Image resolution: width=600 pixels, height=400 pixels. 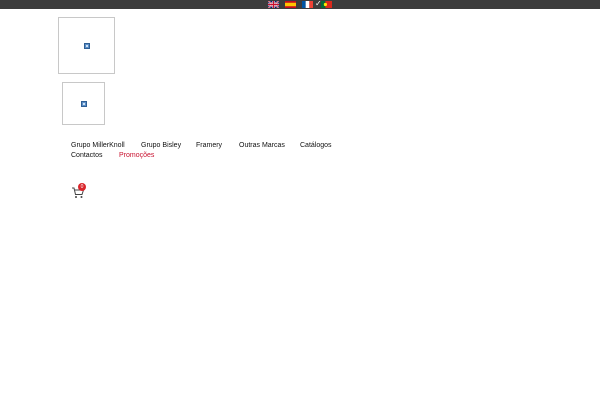 What do you see at coordinates (316, 146) in the screenshot?
I see `nav-item-catalogos: Catálogos` at bounding box center [316, 146].